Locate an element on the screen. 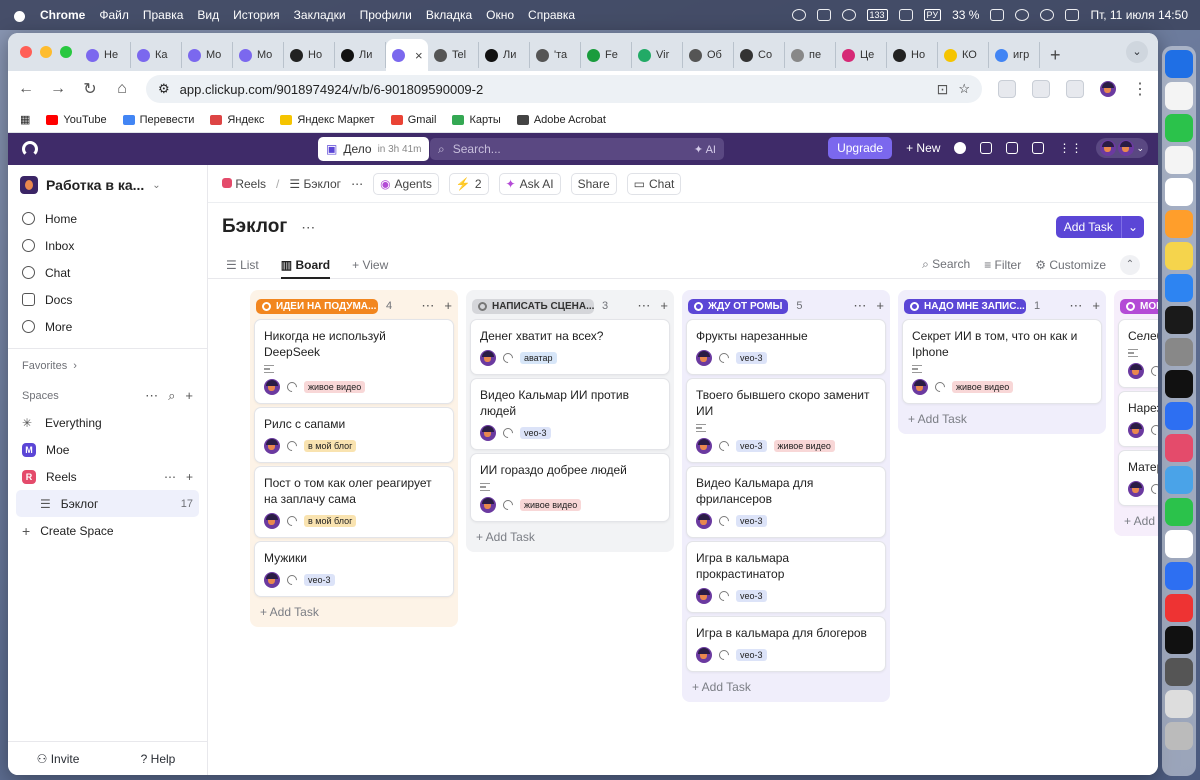 The image size is (1200, 780). battery-percent: 33 % is located at coordinates (965, 15).